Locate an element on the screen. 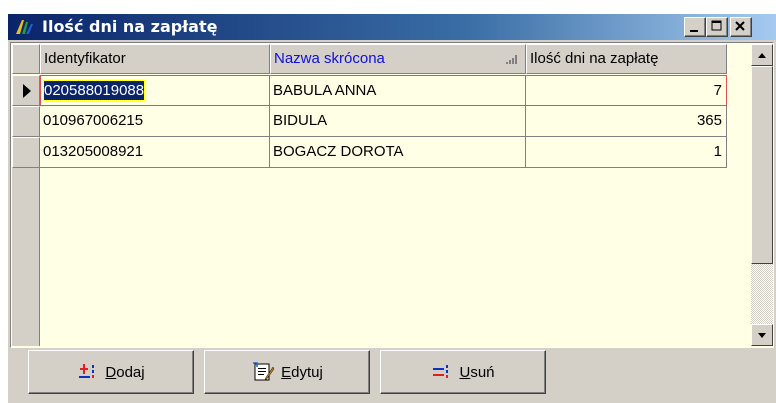  edit-record-icon is located at coordinates (264, 371).